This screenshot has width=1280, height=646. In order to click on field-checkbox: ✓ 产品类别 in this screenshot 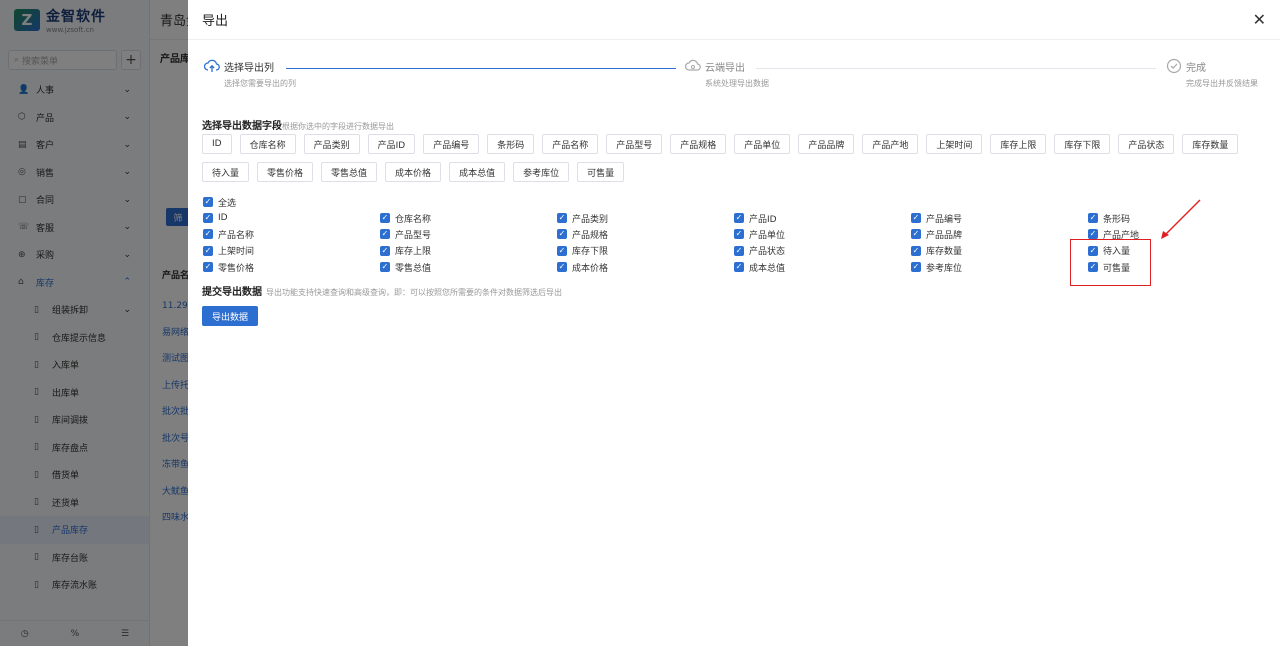, I will do `click(645, 218)`.